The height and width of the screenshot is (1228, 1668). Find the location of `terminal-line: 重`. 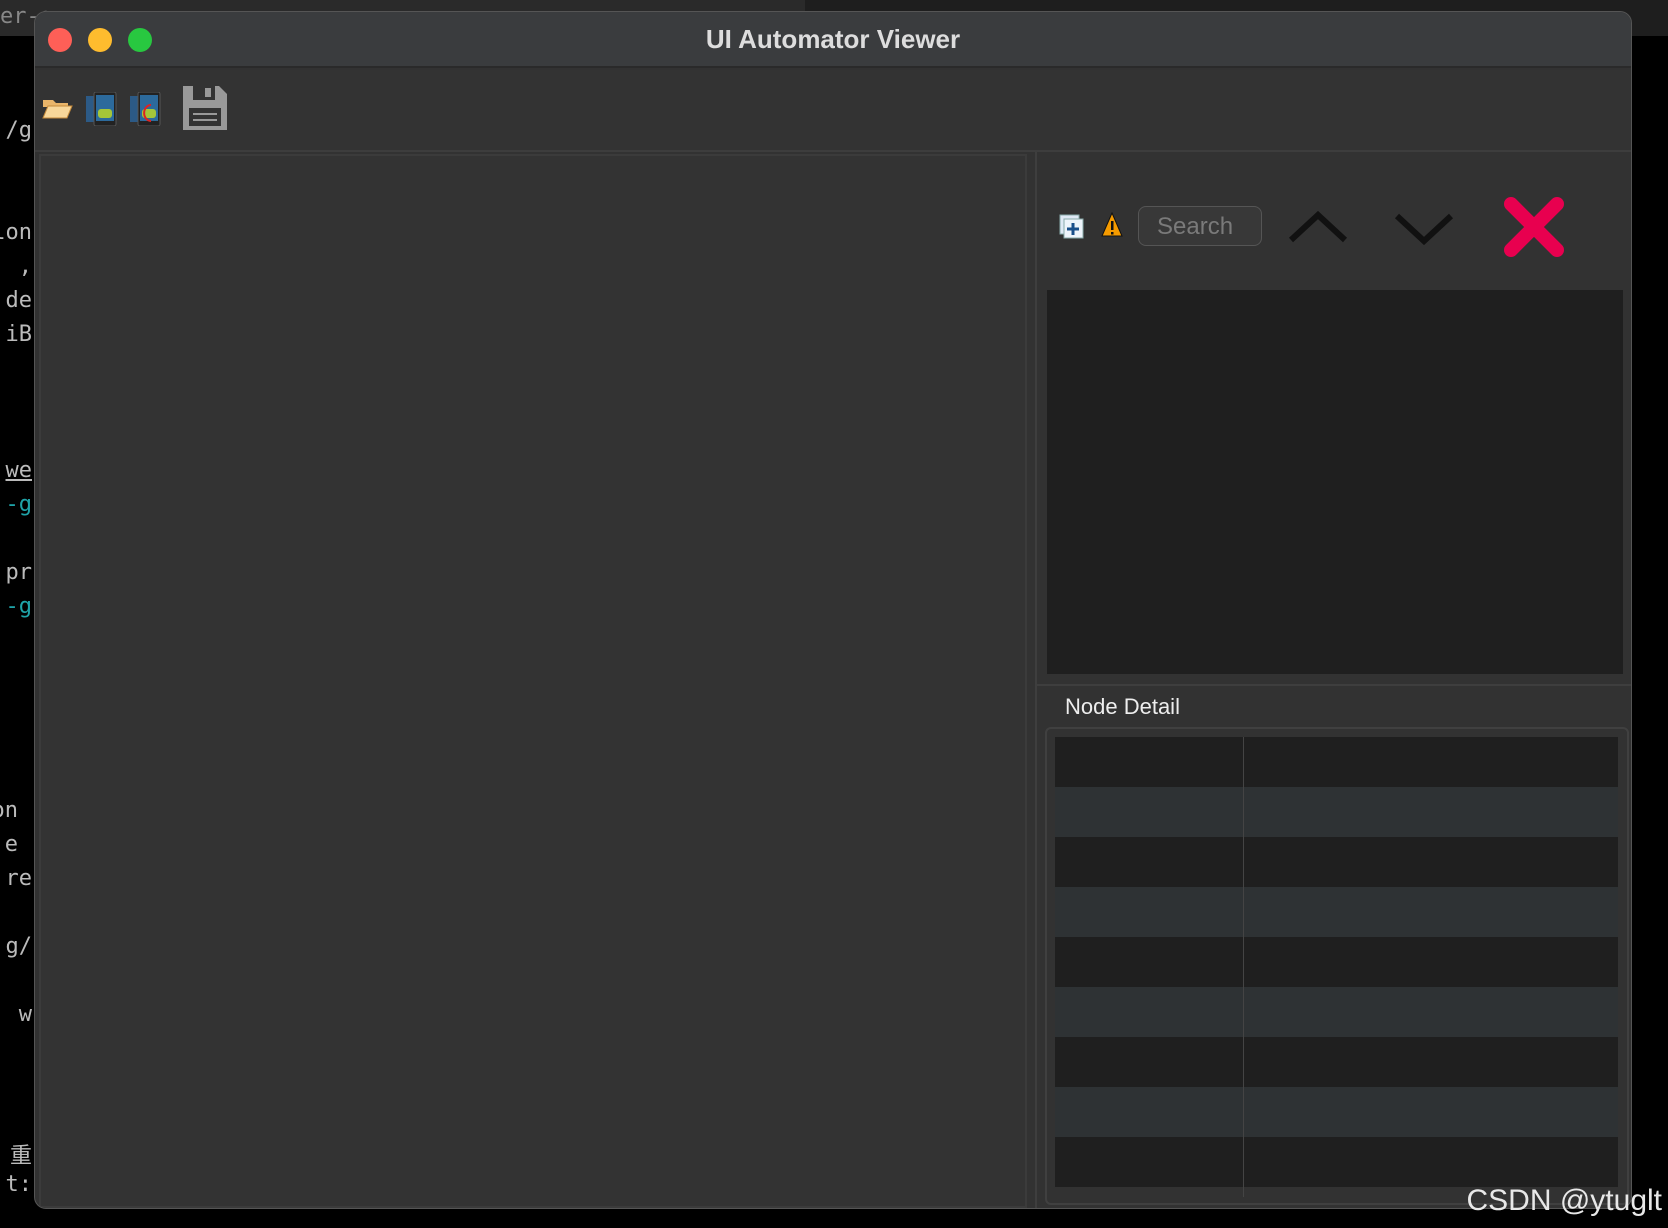

terminal-line: 重 is located at coordinates (20, 1156).